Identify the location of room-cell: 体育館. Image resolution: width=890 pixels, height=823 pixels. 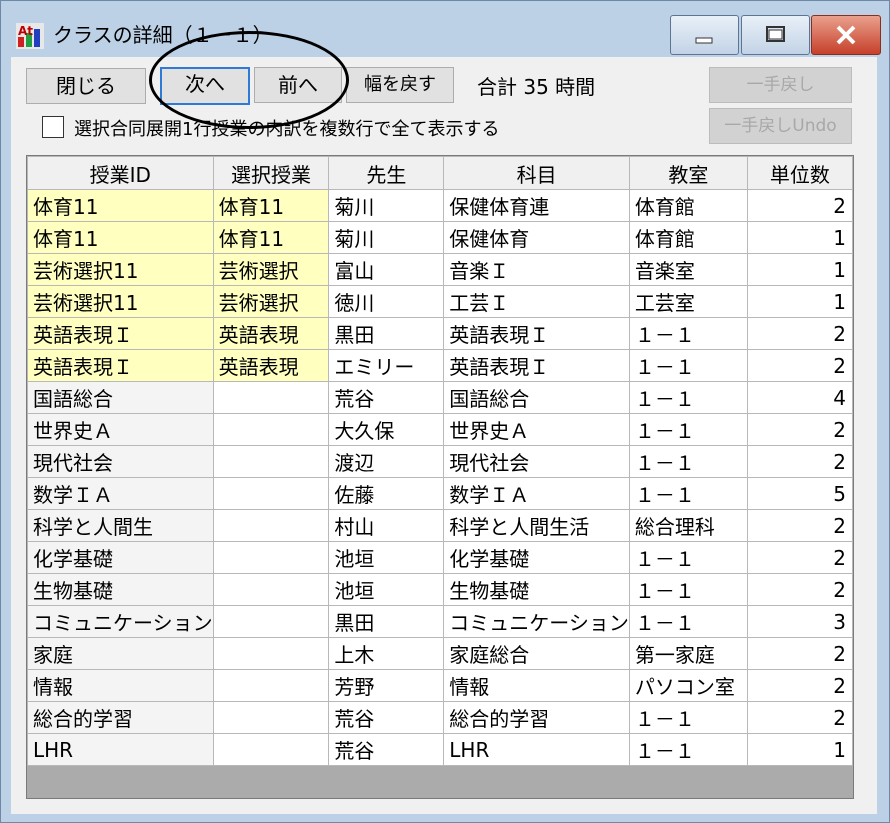
(688, 237).